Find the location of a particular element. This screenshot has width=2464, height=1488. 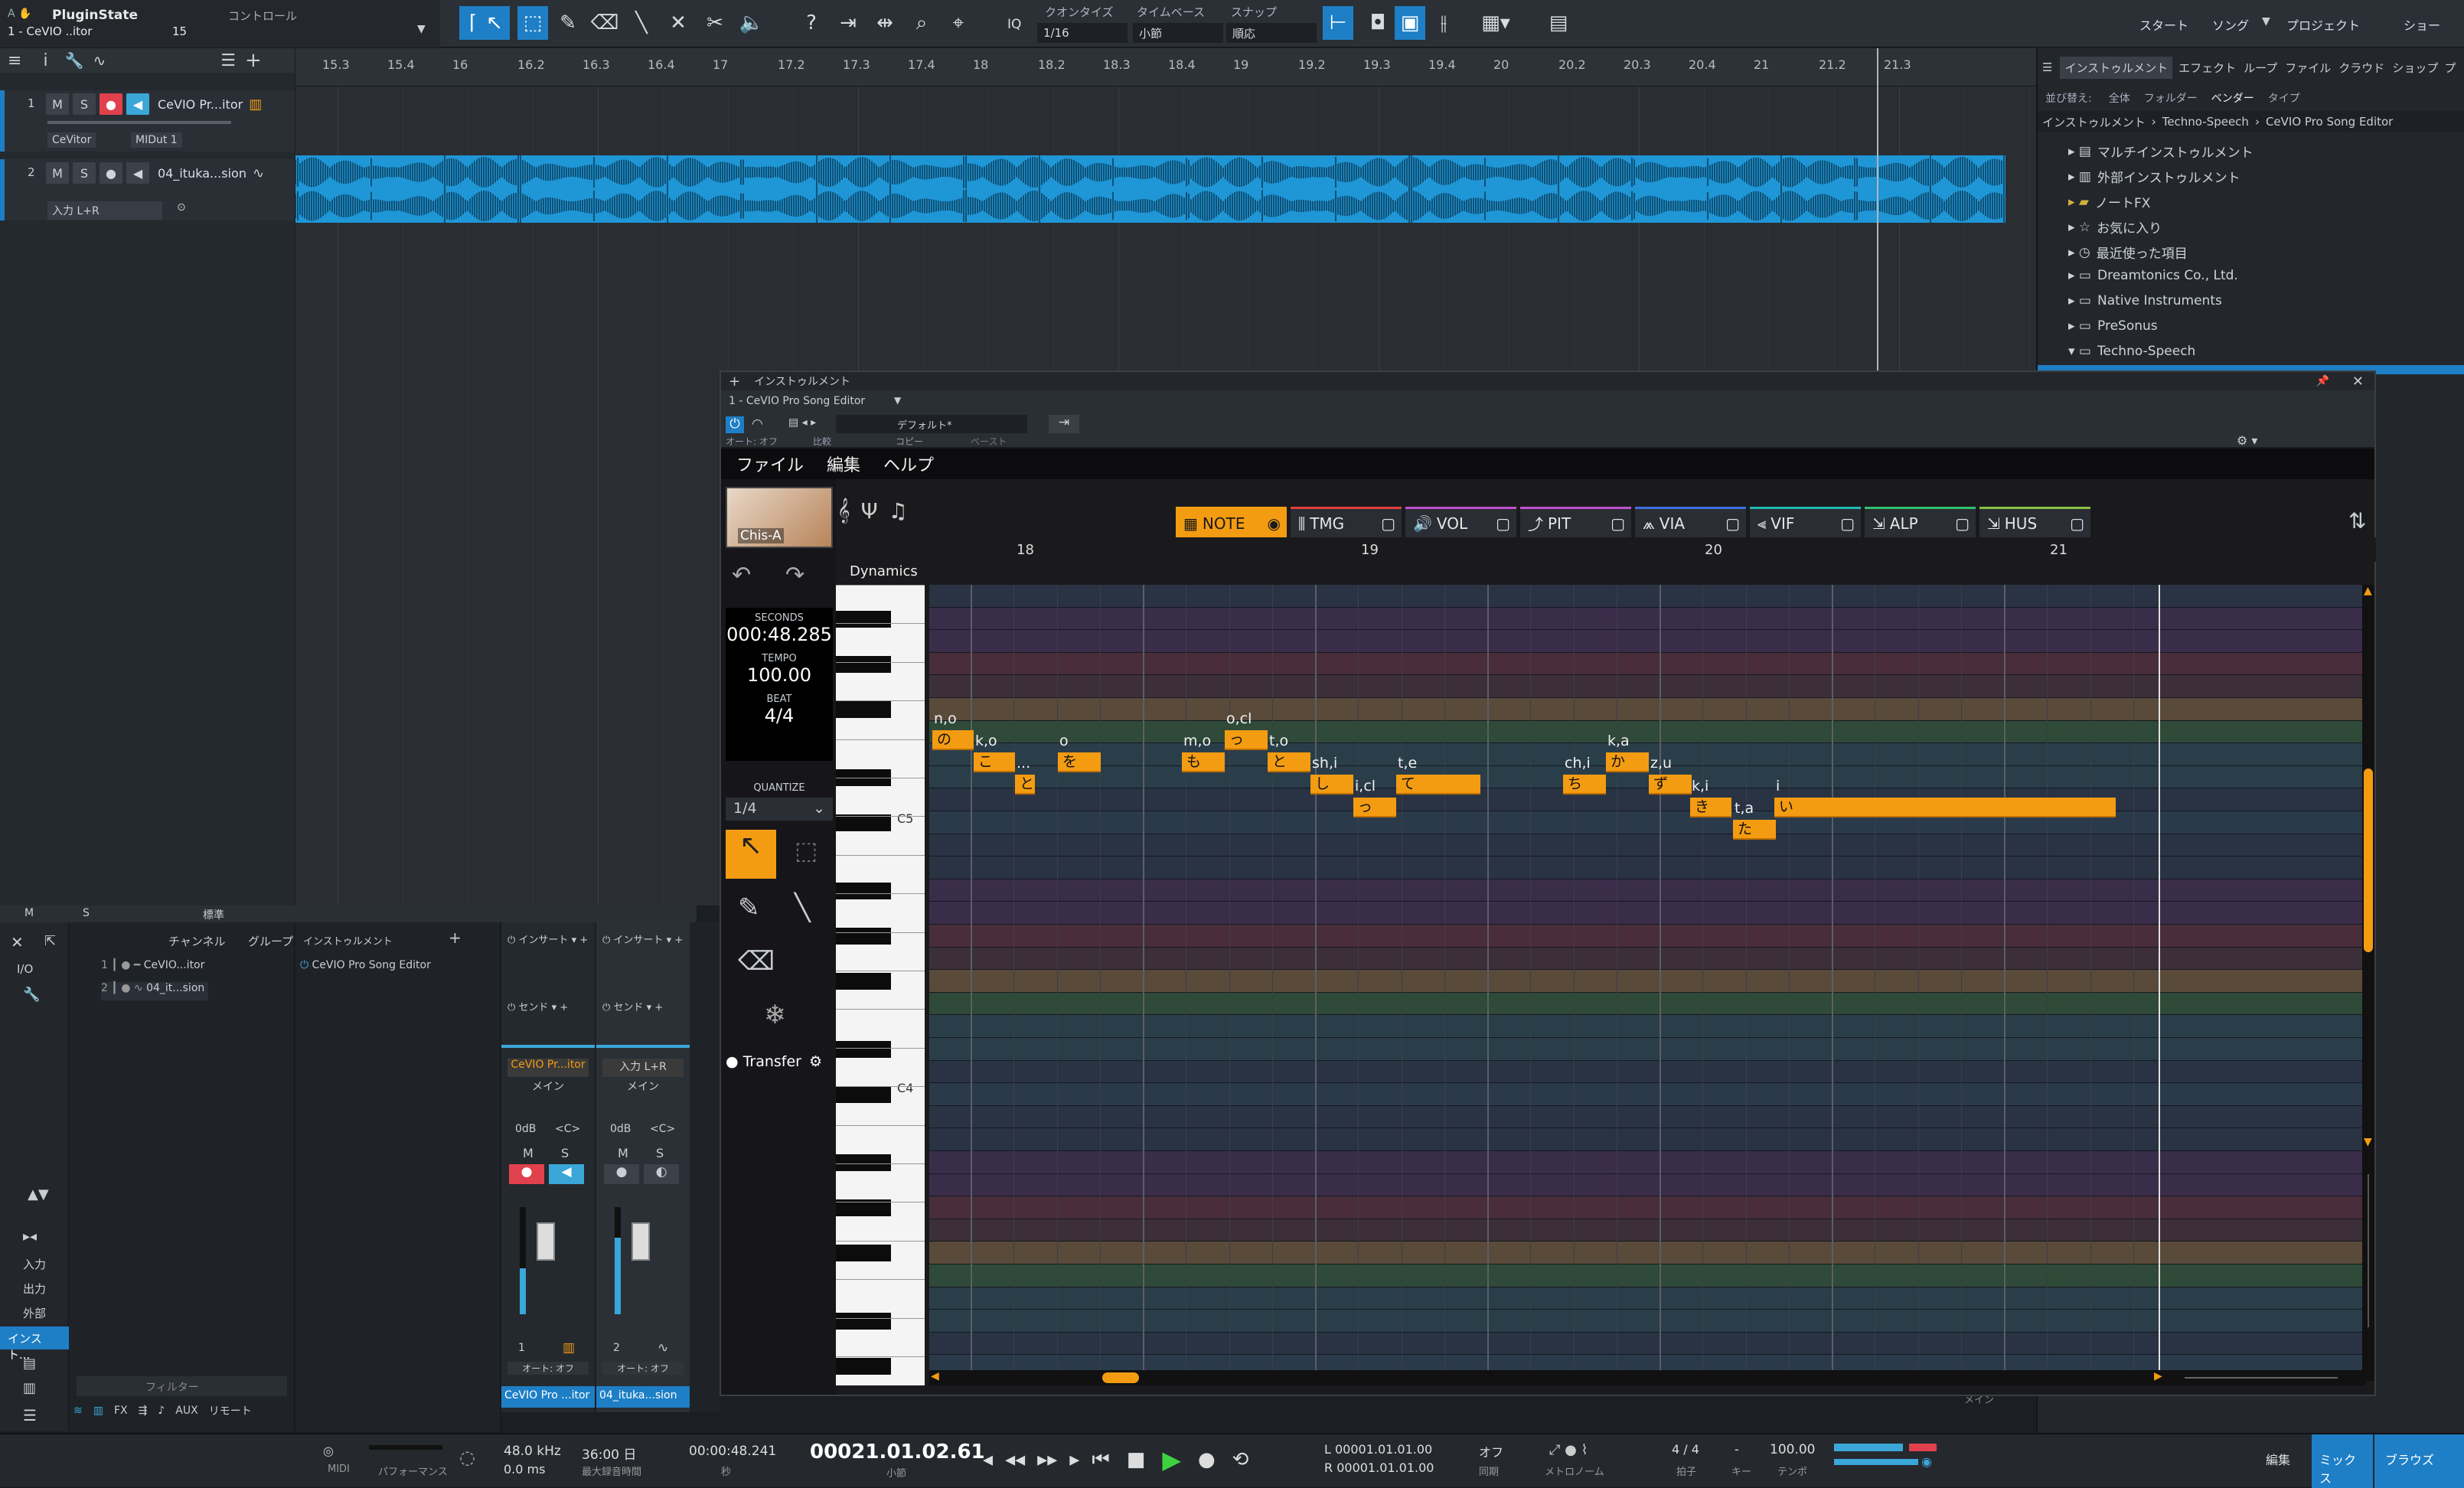

gear-icon: ⚙ is located at coordinates (815, 1061).